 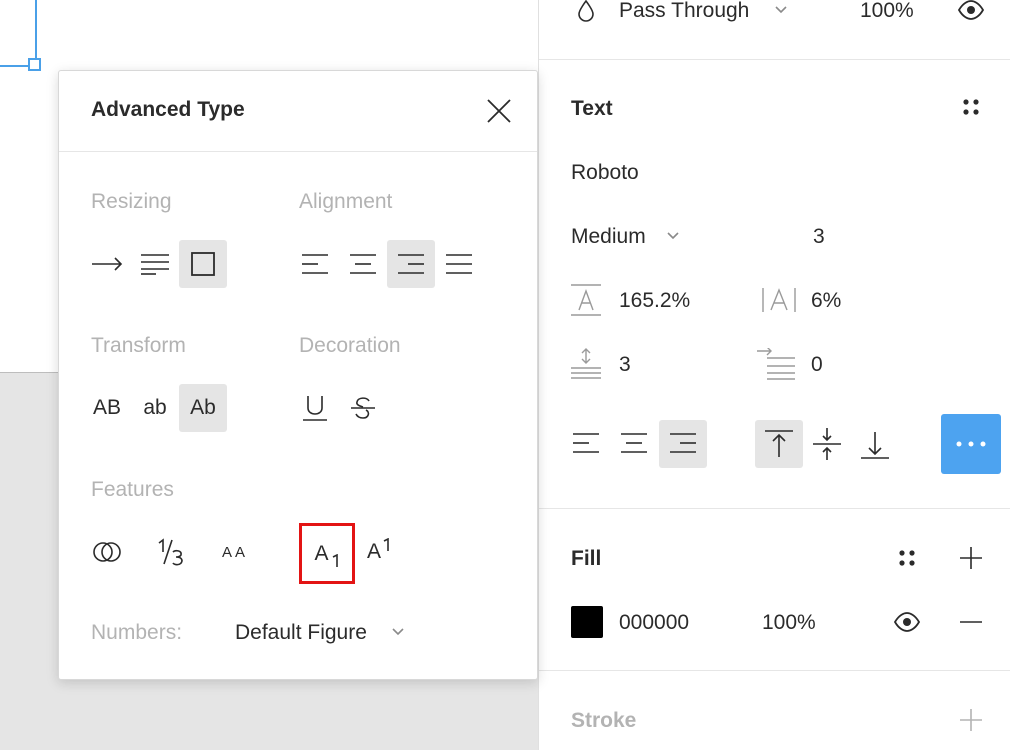 I want to click on paragraph-spacing-icon, so click(x=586, y=363).